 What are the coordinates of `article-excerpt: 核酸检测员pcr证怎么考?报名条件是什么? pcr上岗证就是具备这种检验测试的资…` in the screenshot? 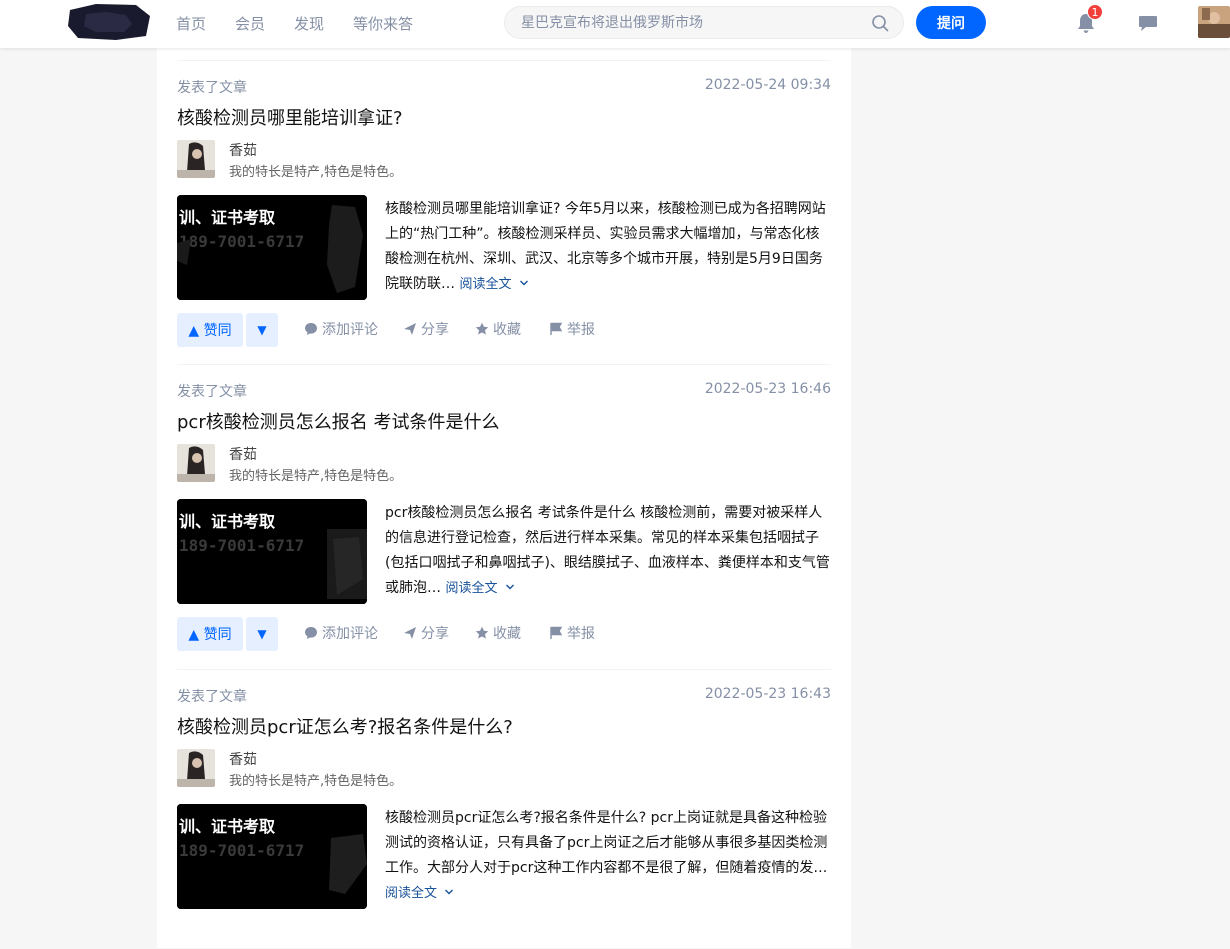 It's located at (608, 856).